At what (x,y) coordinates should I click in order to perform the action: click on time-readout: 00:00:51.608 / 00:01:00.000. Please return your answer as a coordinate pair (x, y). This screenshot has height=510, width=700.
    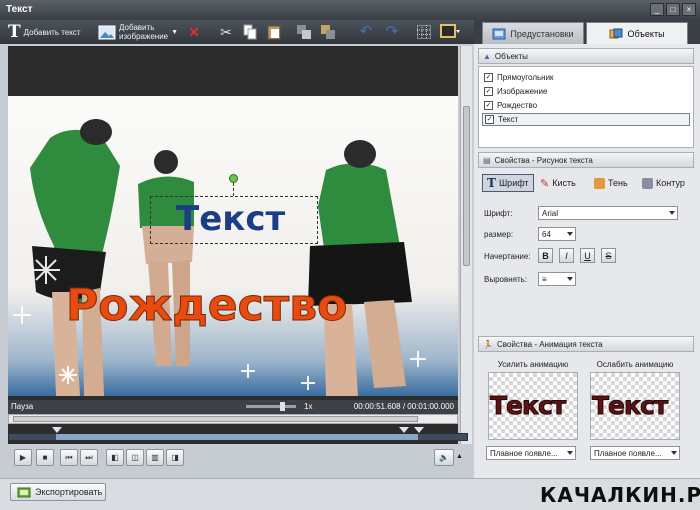
    Looking at the image, I should click on (403, 406).